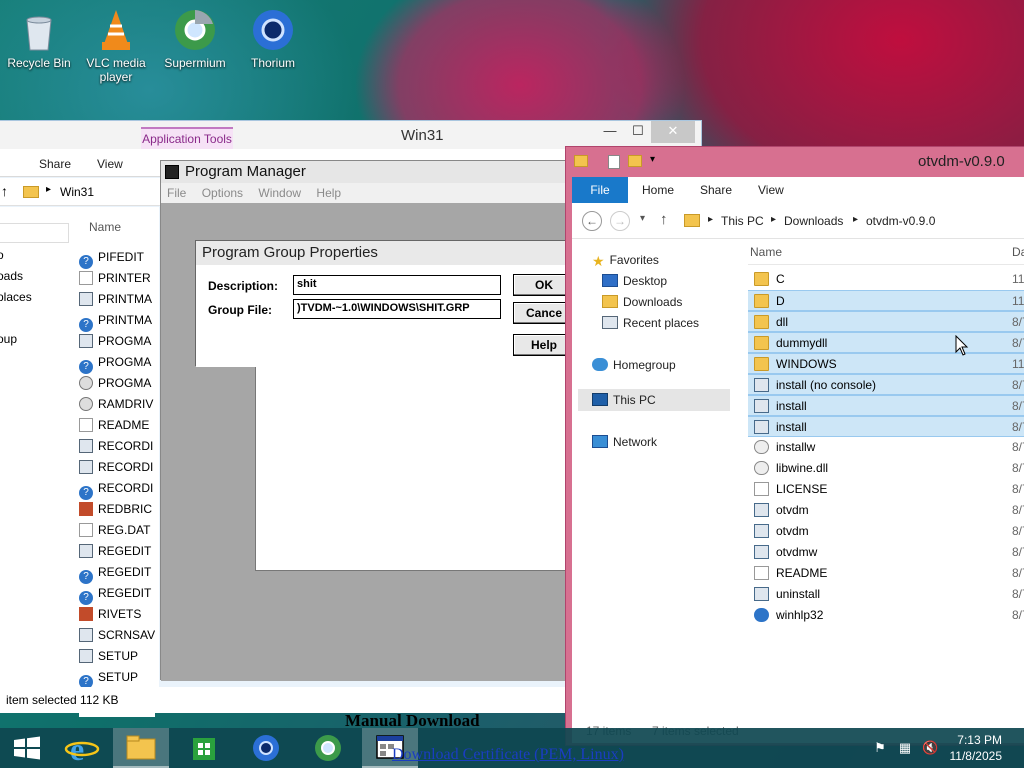 This screenshot has height=768, width=1024. What do you see at coordinates (638, 132) in the screenshot?
I see `maximize-button: ☐` at bounding box center [638, 132].